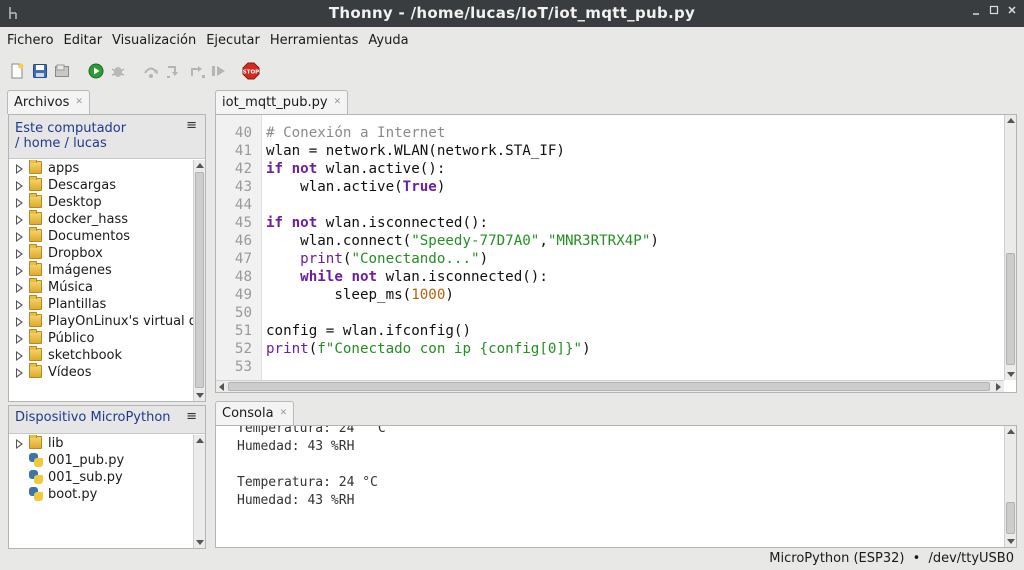  Describe the element at coordinates (221, 387) in the screenshot. I see `scroll-left-icon` at that location.